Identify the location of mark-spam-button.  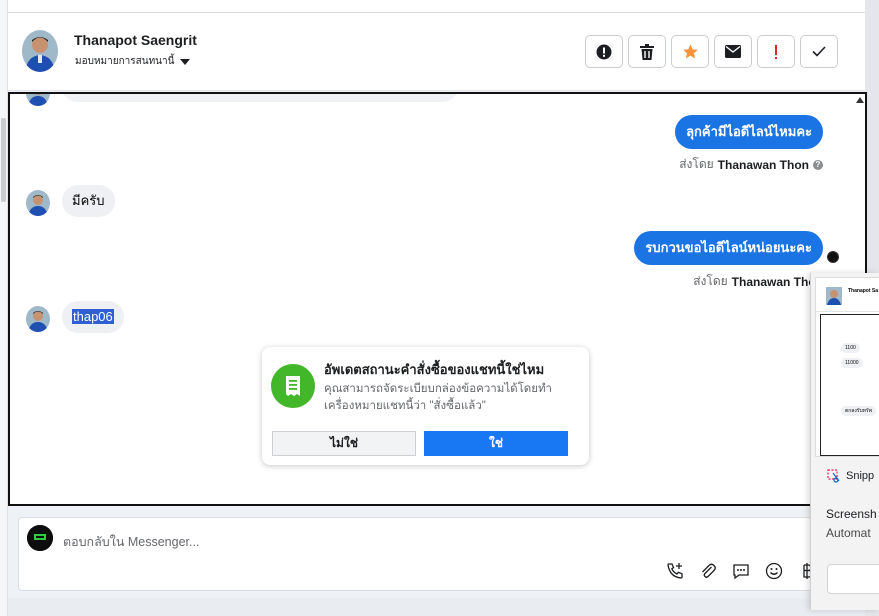
(604, 51).